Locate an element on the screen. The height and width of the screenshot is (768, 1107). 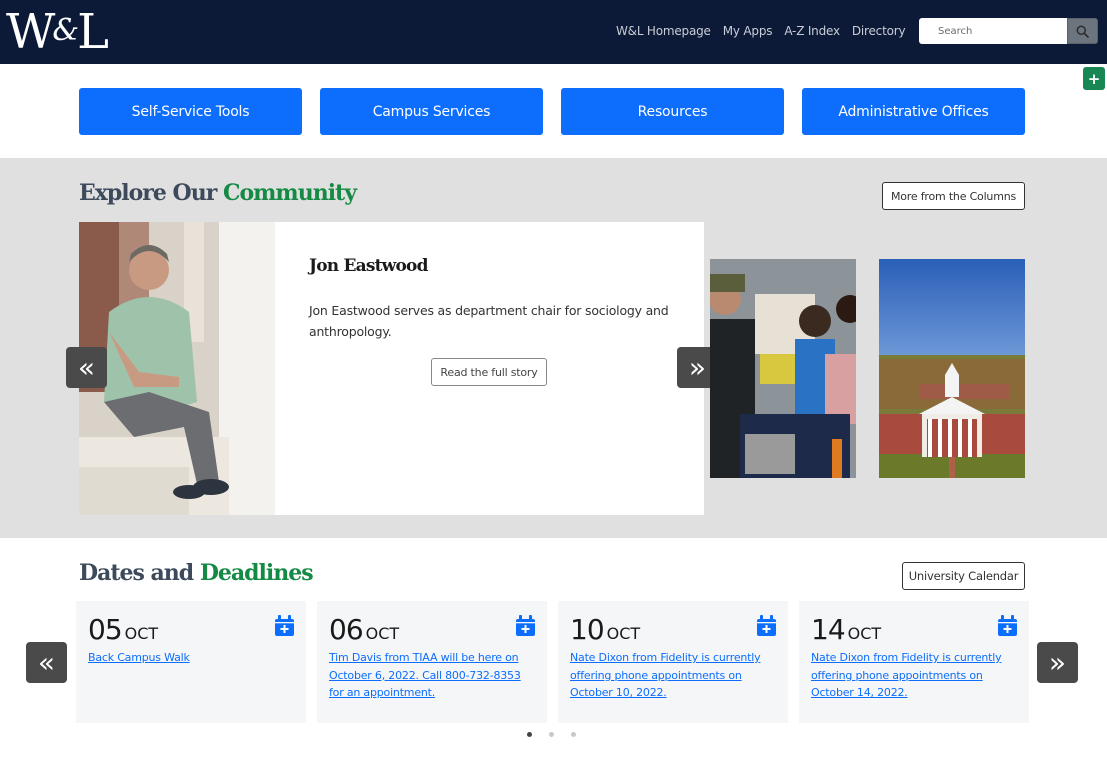
link-my-apps: My Apps is located at coordinates (748, 31).